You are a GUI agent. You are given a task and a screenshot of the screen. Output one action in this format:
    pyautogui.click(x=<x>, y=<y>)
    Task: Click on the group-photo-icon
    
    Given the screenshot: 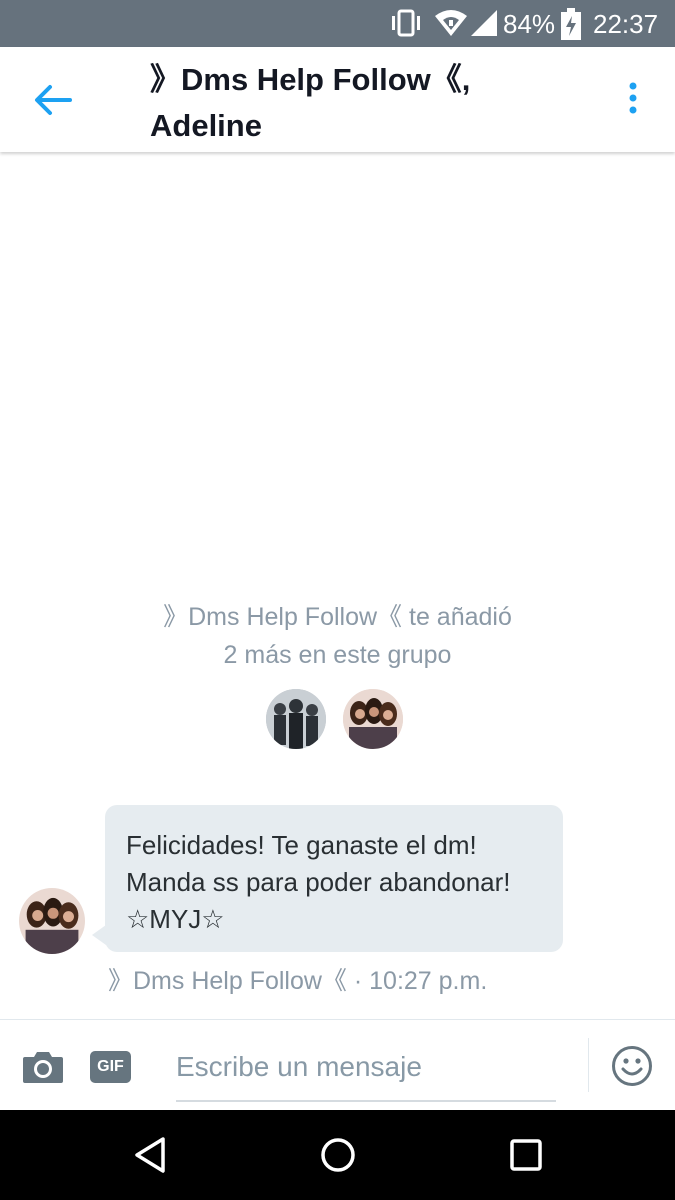 What is the action you would take?
    pyautogui.click(x=296, y=719)
    